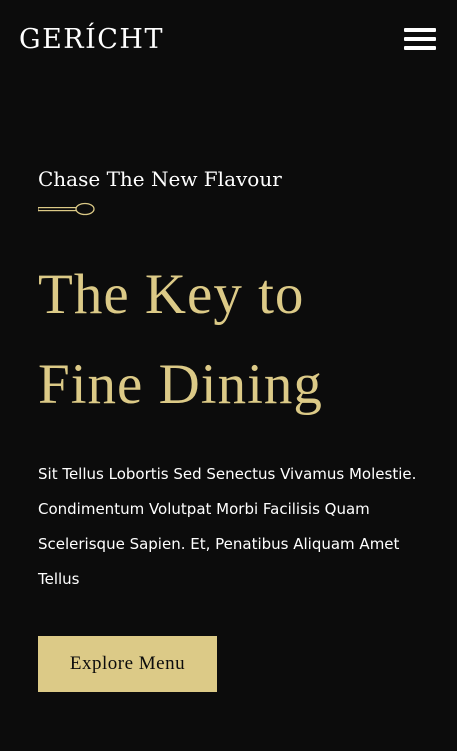  I want to click on navbar: GERÍCHT, so click(228, 40).